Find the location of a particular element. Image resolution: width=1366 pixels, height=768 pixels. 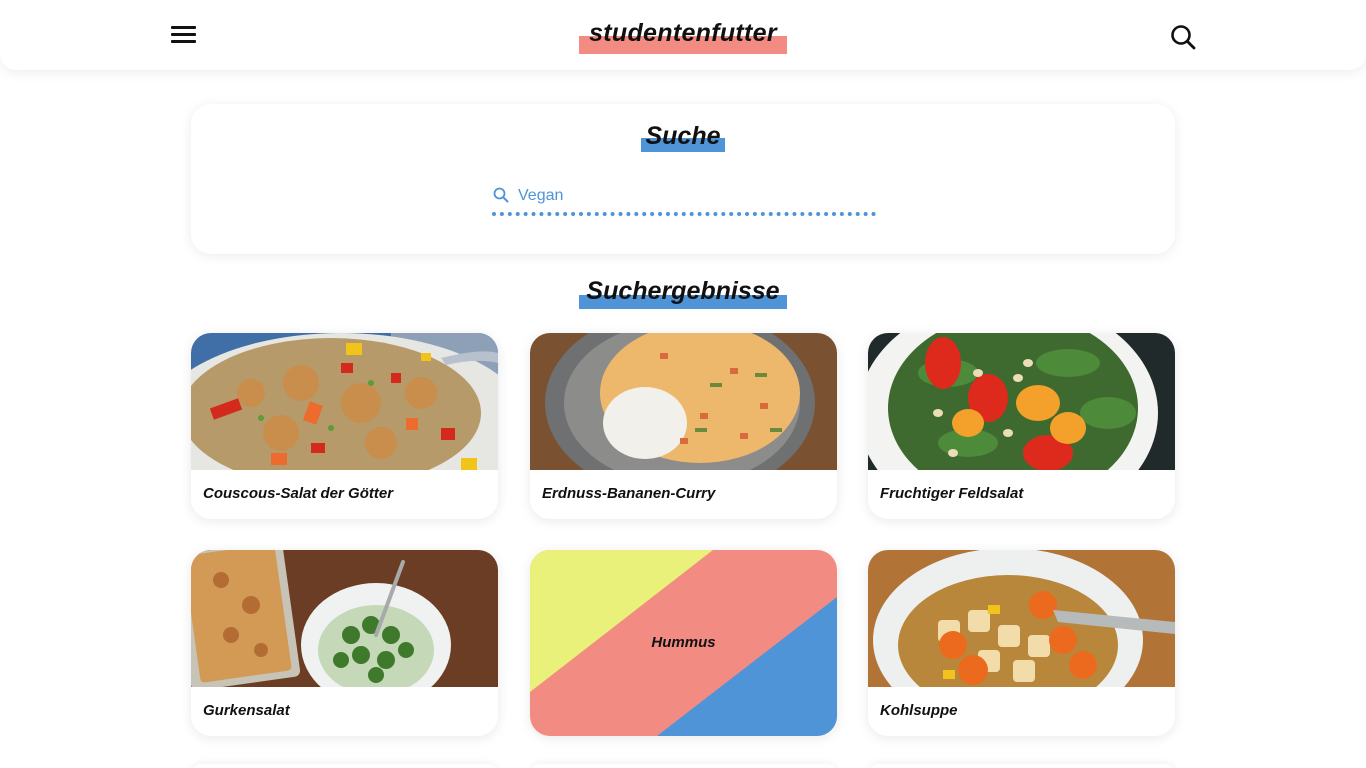

recipe-card-couscous: Couscous-Salat der Götter is located at coordinates (344, 426).